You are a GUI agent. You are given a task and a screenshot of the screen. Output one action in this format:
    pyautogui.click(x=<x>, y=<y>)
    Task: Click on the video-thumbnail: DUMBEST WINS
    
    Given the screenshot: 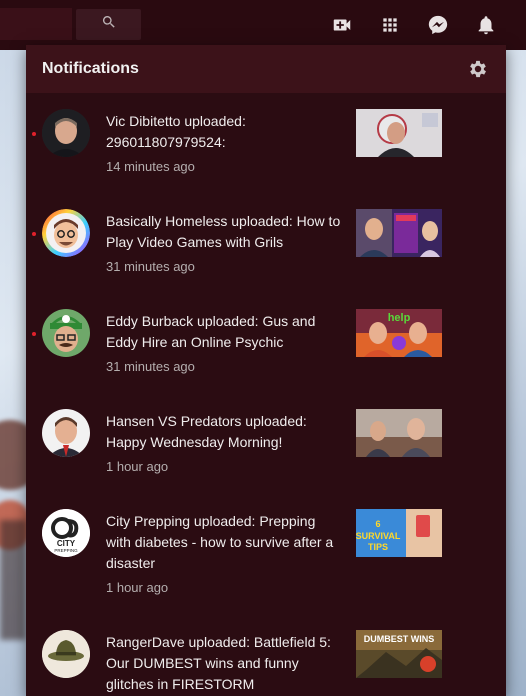 What is the action you would take?
    pyautogui.click(x=399, y=654)
    